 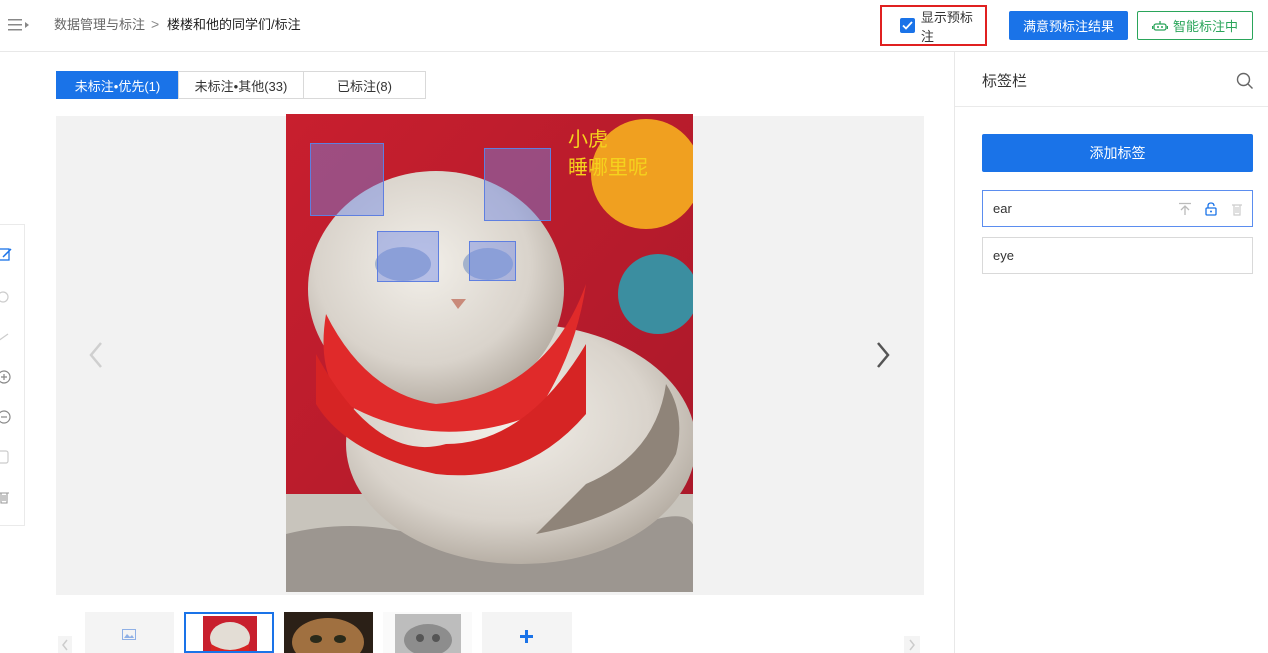 I want to click on trash-icon, so click(x=7, y=497).